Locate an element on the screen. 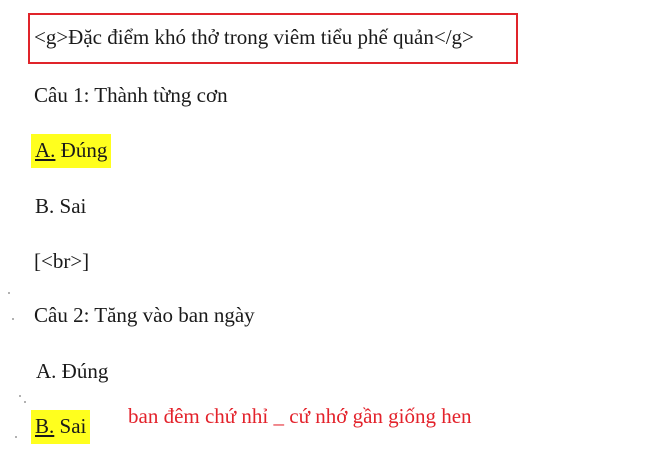 The image size is (655, 454). question-2-prompt: Câu 2: Tăng vào ban ngày is located at coordinates (144, 315).